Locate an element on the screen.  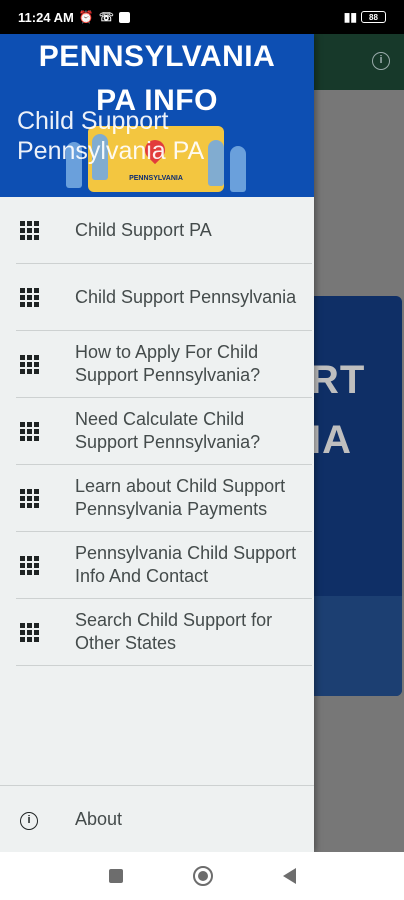
menu-item-label: Child Support Pennsylvania is located at coordinates (186, 296).